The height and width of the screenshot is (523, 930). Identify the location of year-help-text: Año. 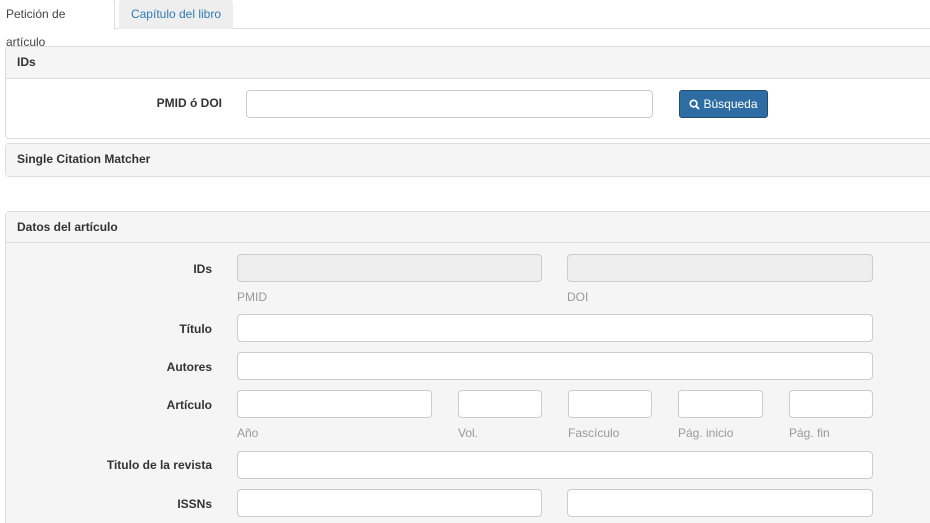
(248, 433).